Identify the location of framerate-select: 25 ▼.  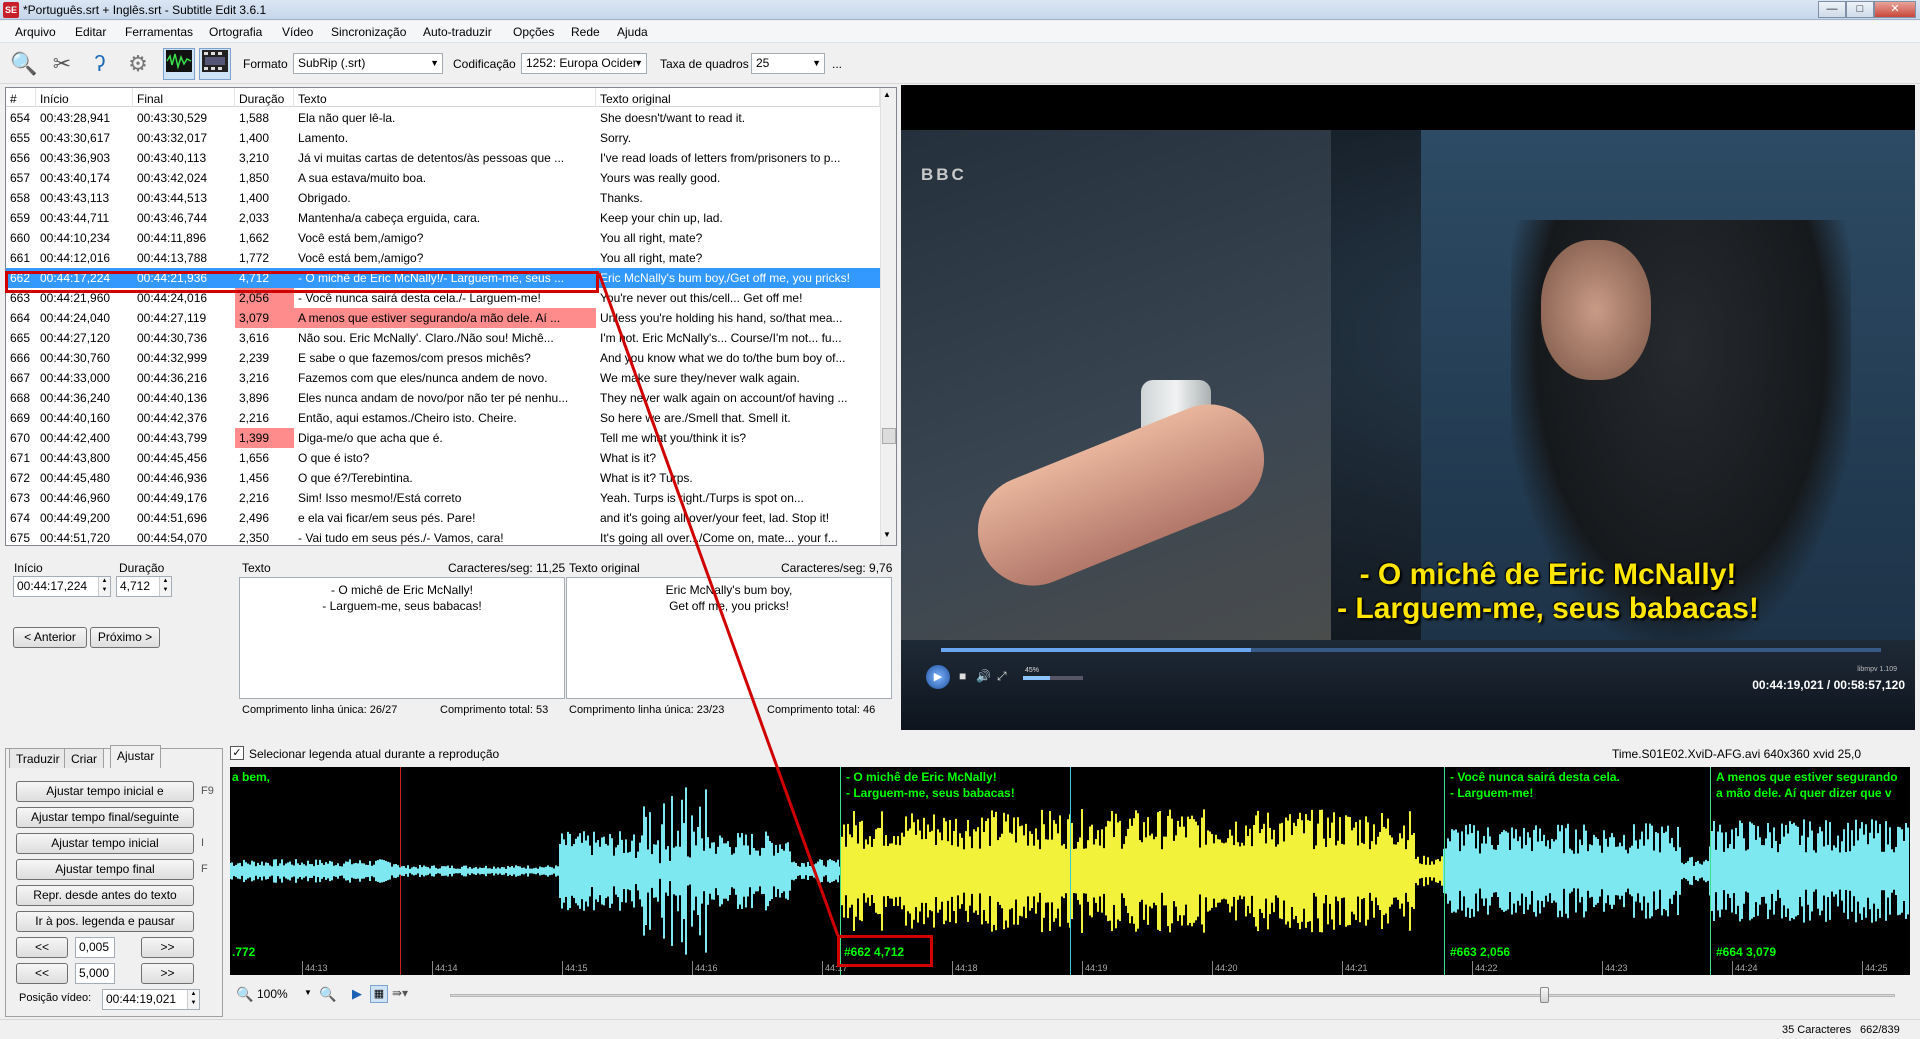
(788, 63).